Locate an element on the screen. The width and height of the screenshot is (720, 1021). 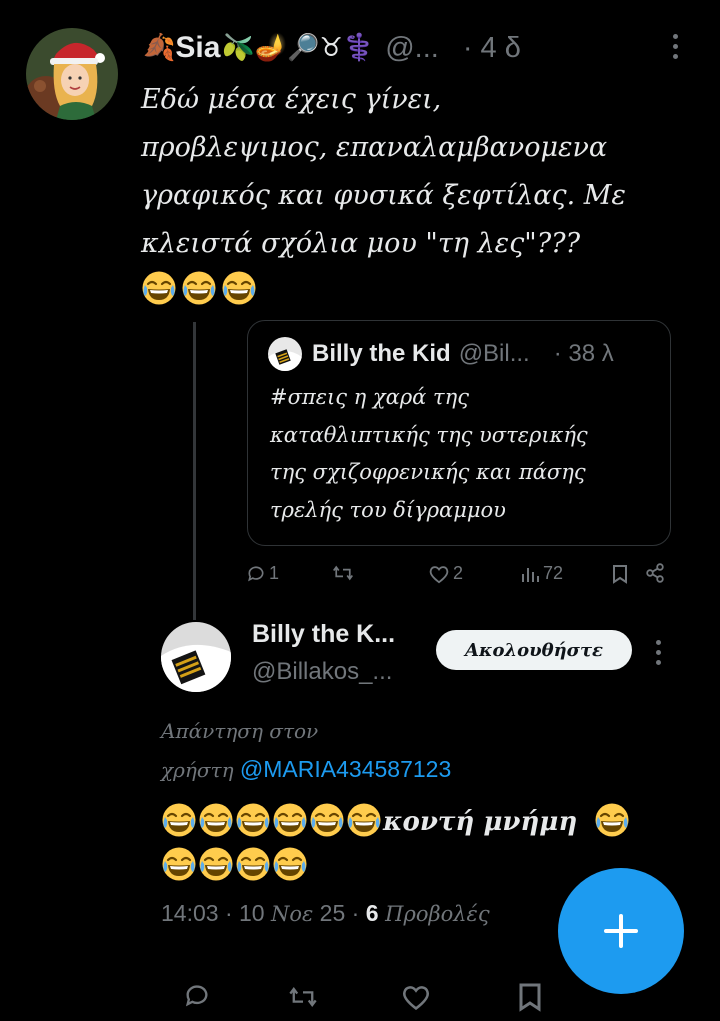
reply-button is located at coordinates (197, 996).